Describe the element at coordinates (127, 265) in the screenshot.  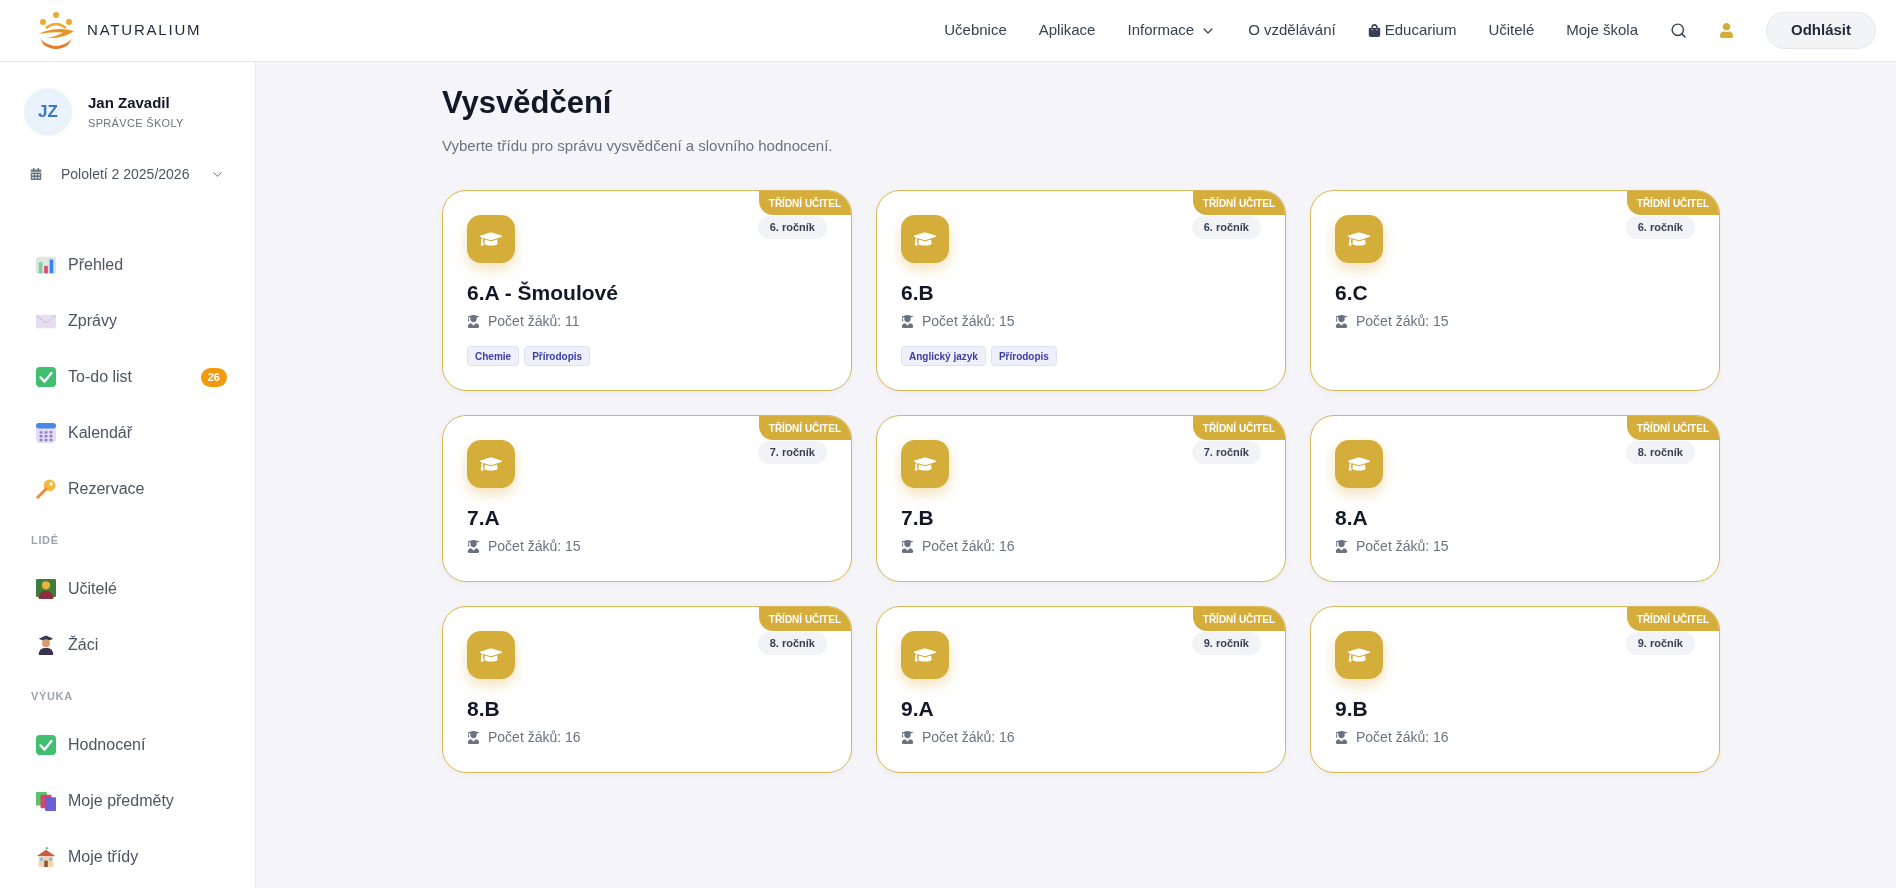
I see `sidebar-item: Přehled` at that location.